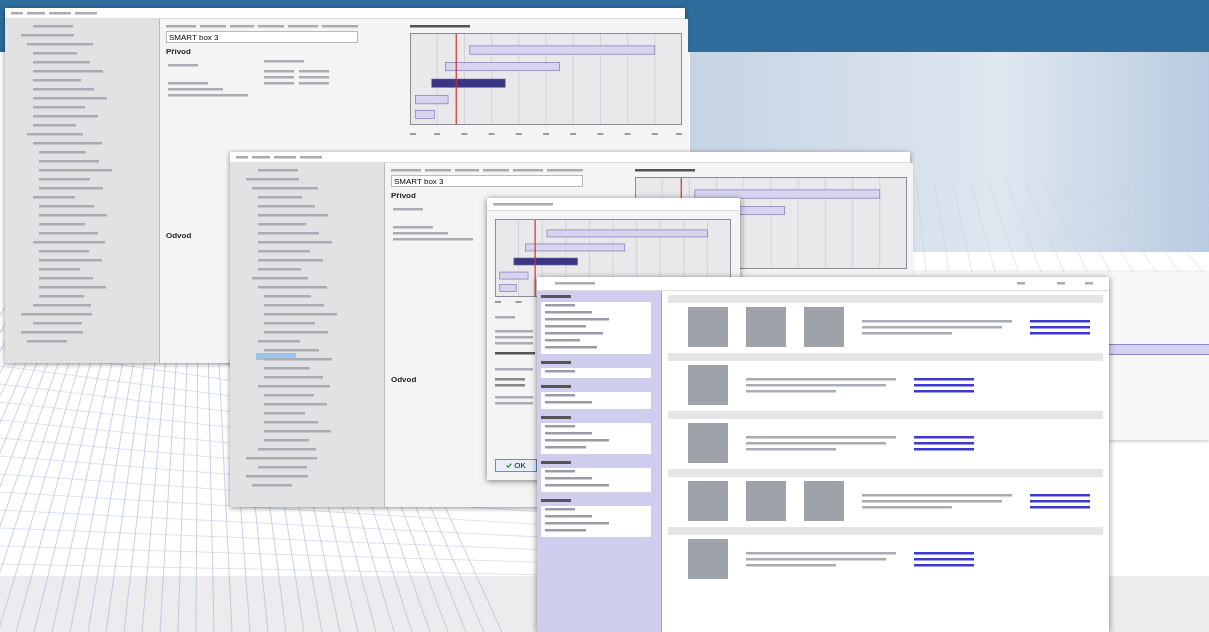 The height and width of the screenshot is (632, 1209). Describe the element at coordinates (296, 73) in the screenshot. I see `value-grid-drawing` at that location.